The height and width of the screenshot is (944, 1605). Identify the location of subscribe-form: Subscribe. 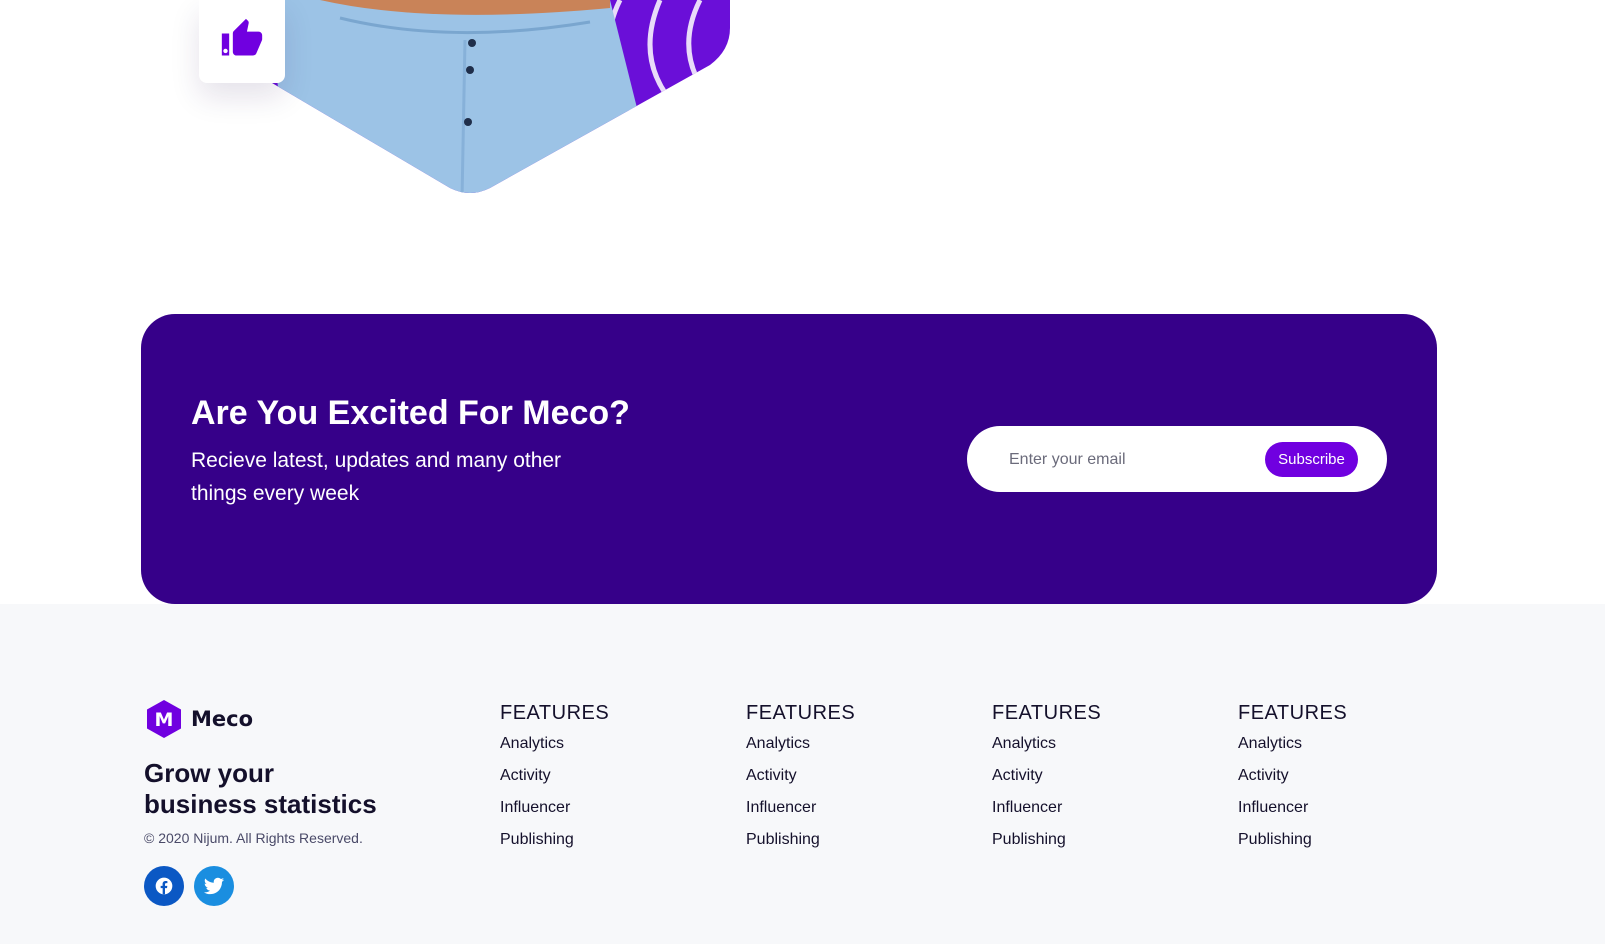
(1177, 459).